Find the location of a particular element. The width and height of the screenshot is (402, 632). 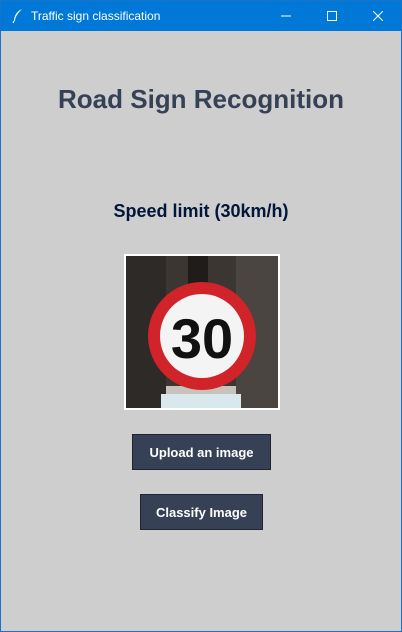

close-button is located at coordinates (378, 16).